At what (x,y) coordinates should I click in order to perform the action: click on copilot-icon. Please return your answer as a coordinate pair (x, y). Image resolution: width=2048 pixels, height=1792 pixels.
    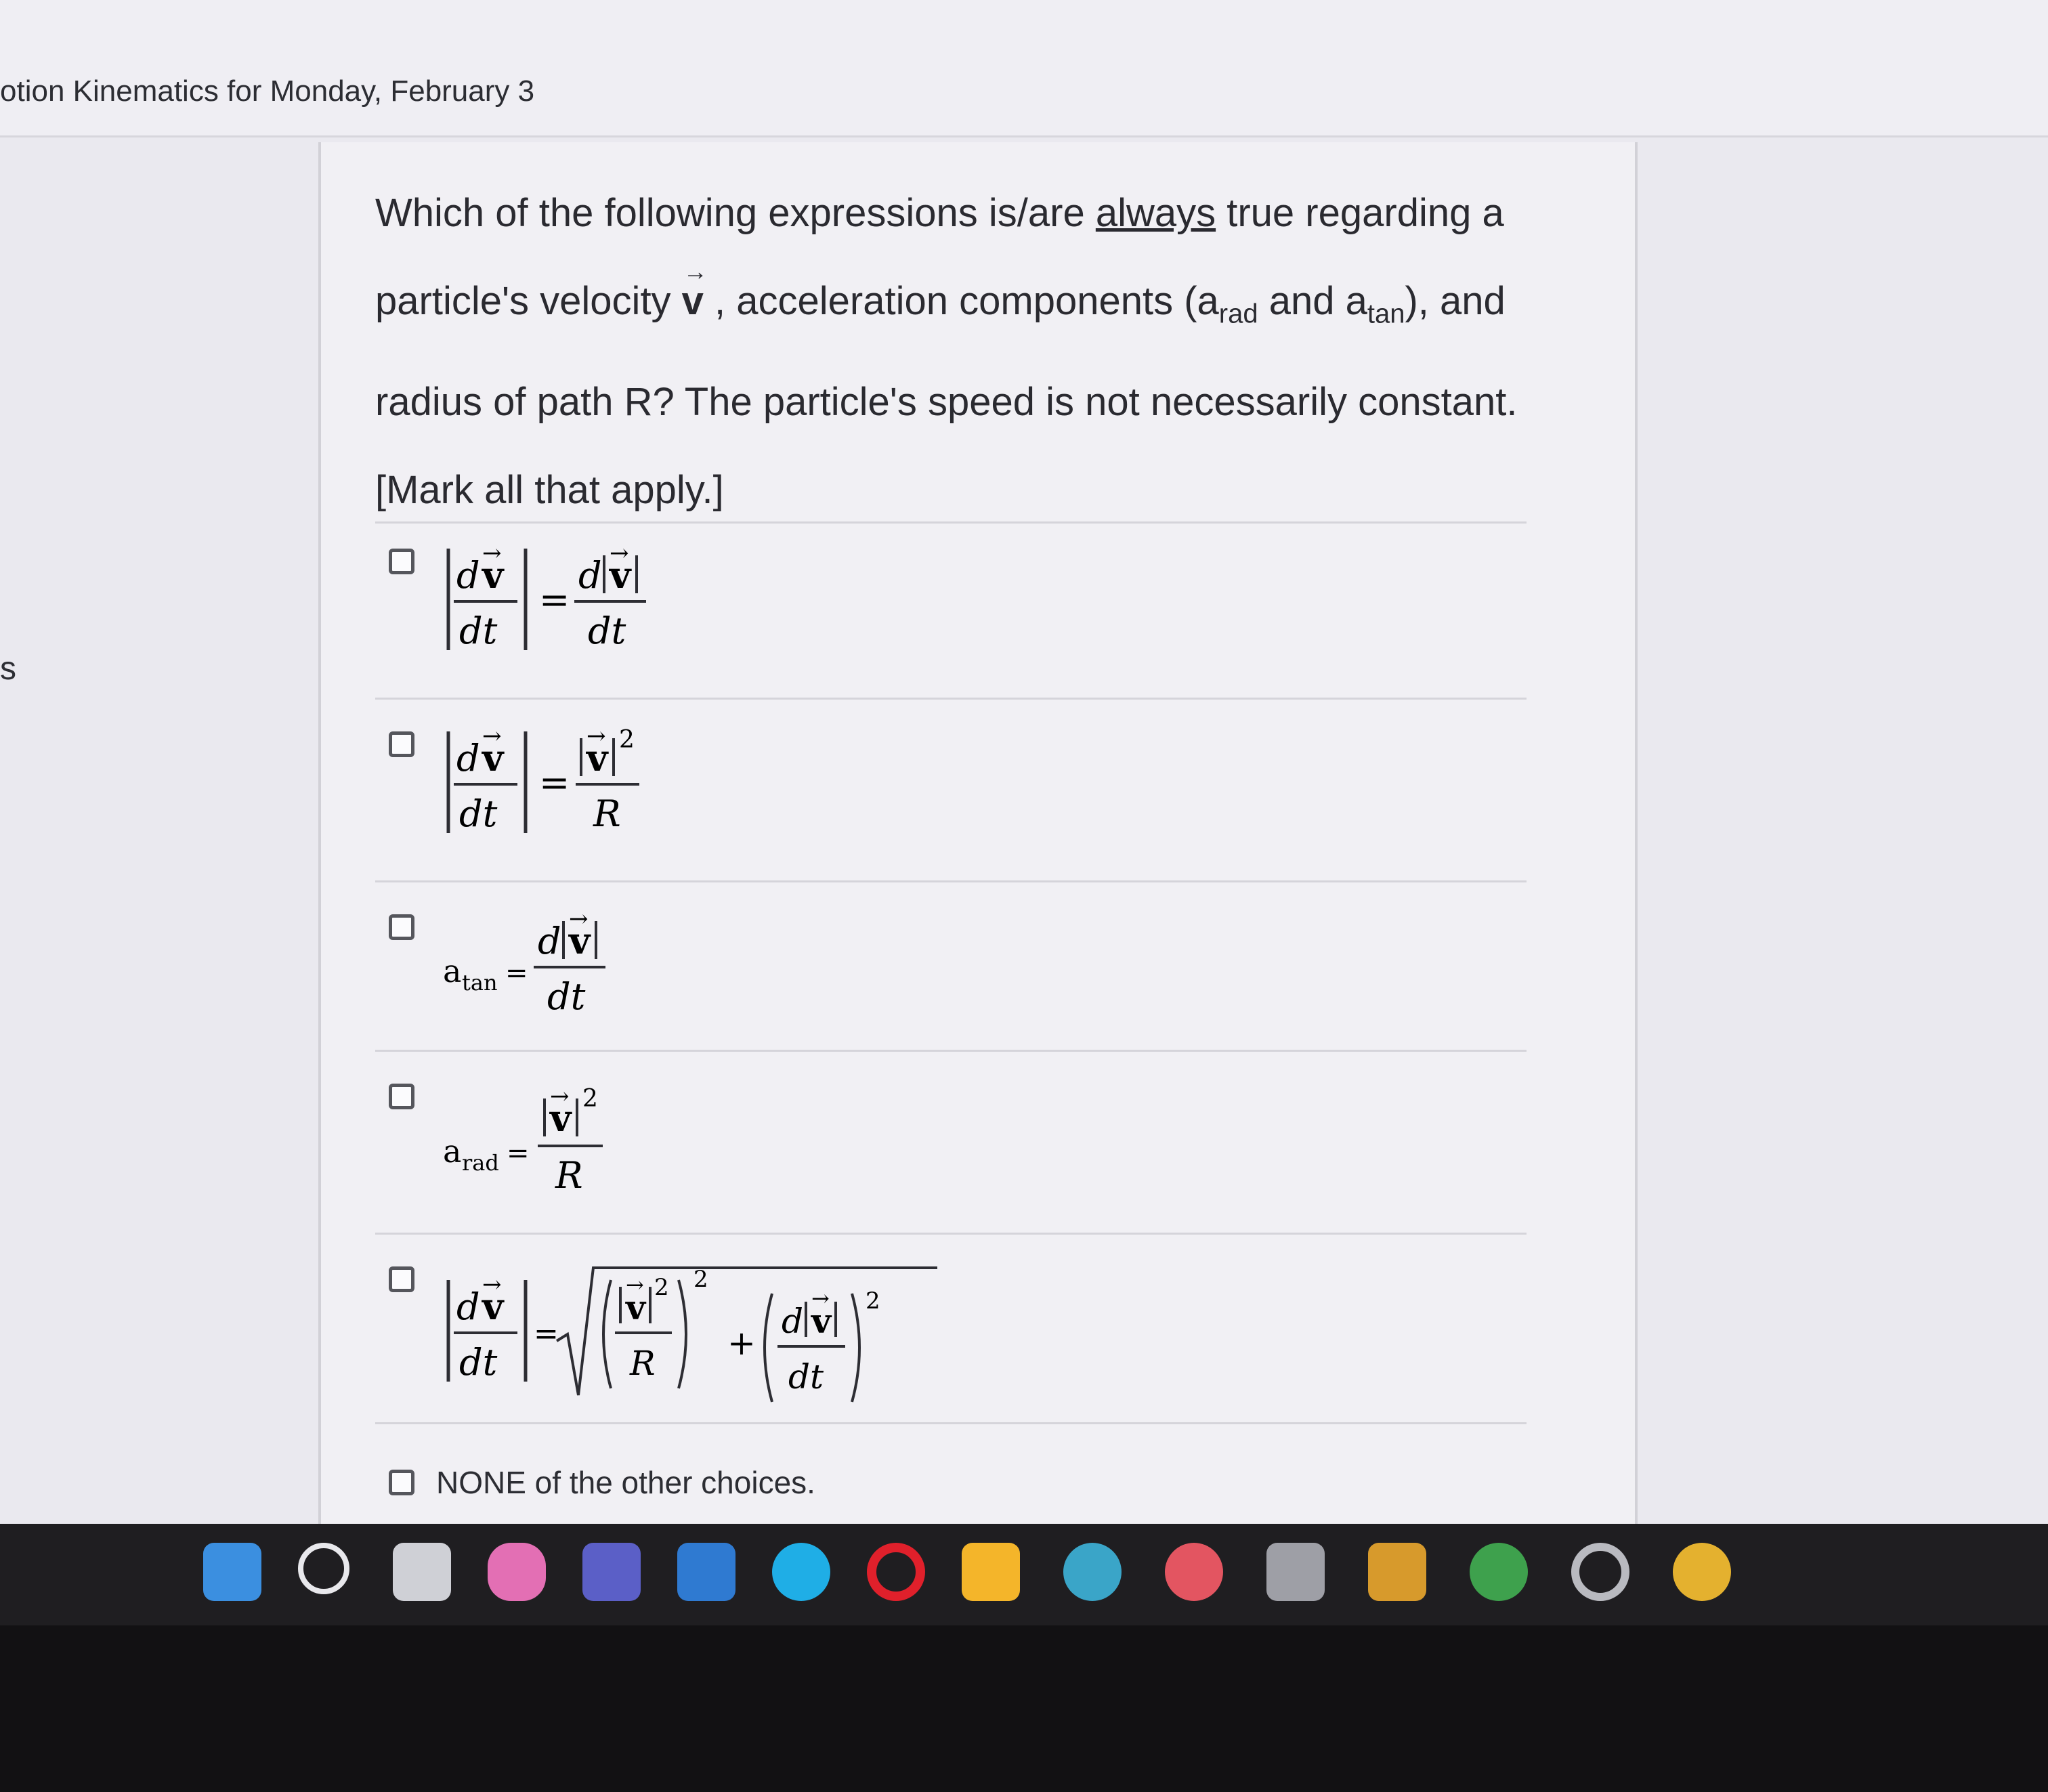
    Looking at the image, I should click on (517, 1572).